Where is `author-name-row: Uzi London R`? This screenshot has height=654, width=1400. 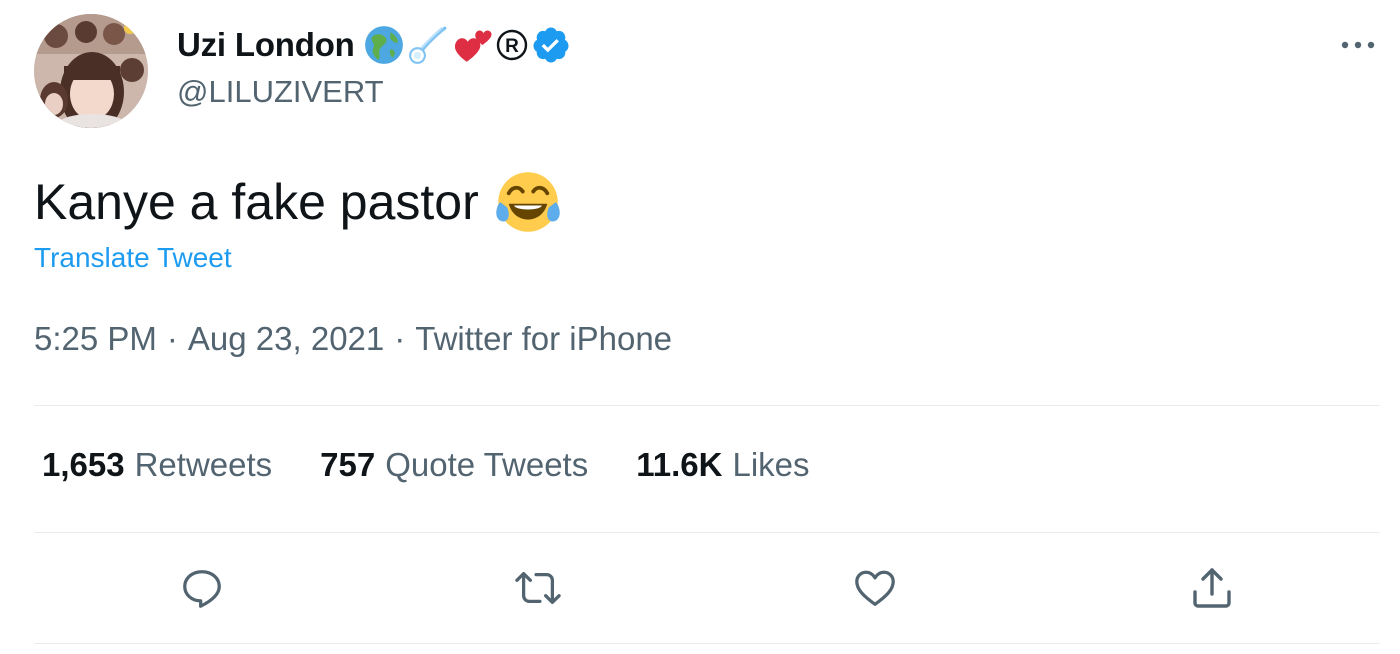
author-name-row: Uzi London R is located at coordinates (374, 45).